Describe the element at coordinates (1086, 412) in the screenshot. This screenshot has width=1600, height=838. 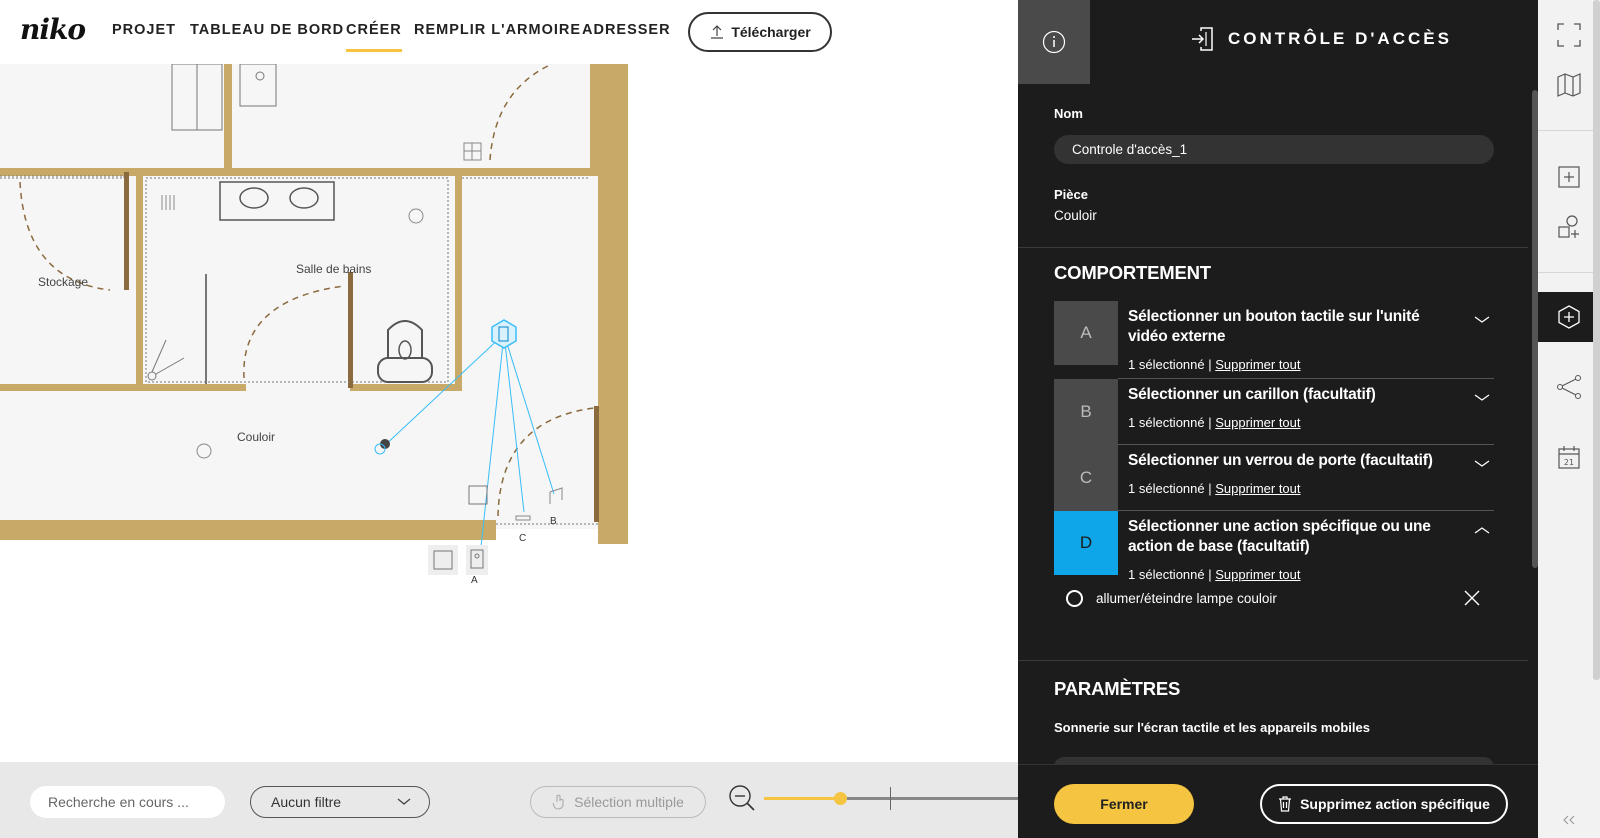
I see `behavior-letter-b: B` at that location.